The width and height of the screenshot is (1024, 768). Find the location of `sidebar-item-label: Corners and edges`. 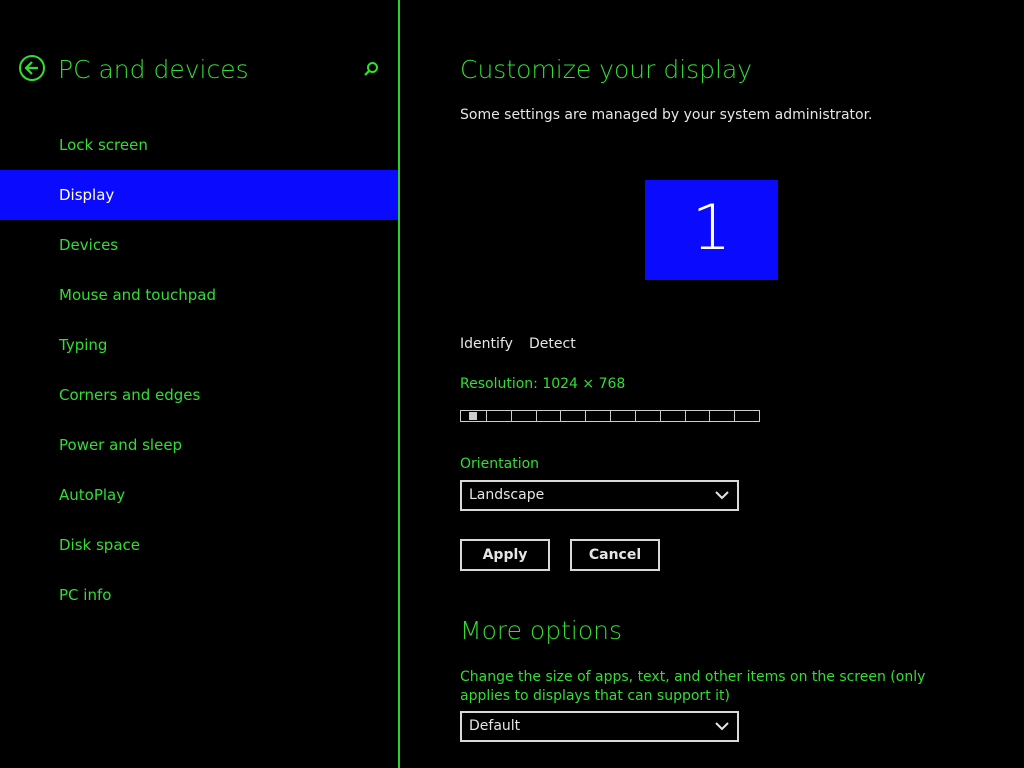

sidebar-item-label: Corners and edges is located at coordinates (130, 395).